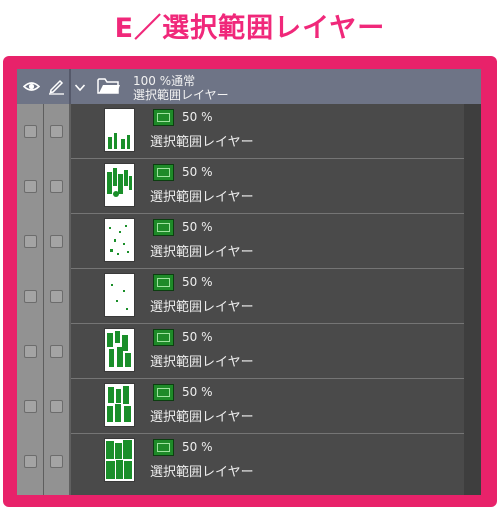 This screenshot has width=500, height=511. I want to click on eye-icon, so click(31, 86).